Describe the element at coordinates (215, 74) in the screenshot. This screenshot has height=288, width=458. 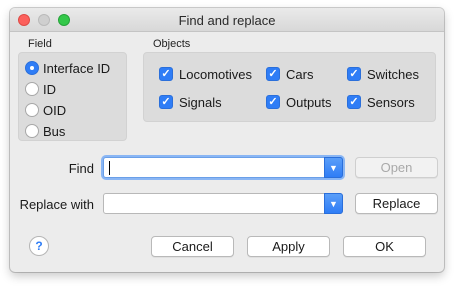
I see `checkbox-label: Locomotives` at that location.